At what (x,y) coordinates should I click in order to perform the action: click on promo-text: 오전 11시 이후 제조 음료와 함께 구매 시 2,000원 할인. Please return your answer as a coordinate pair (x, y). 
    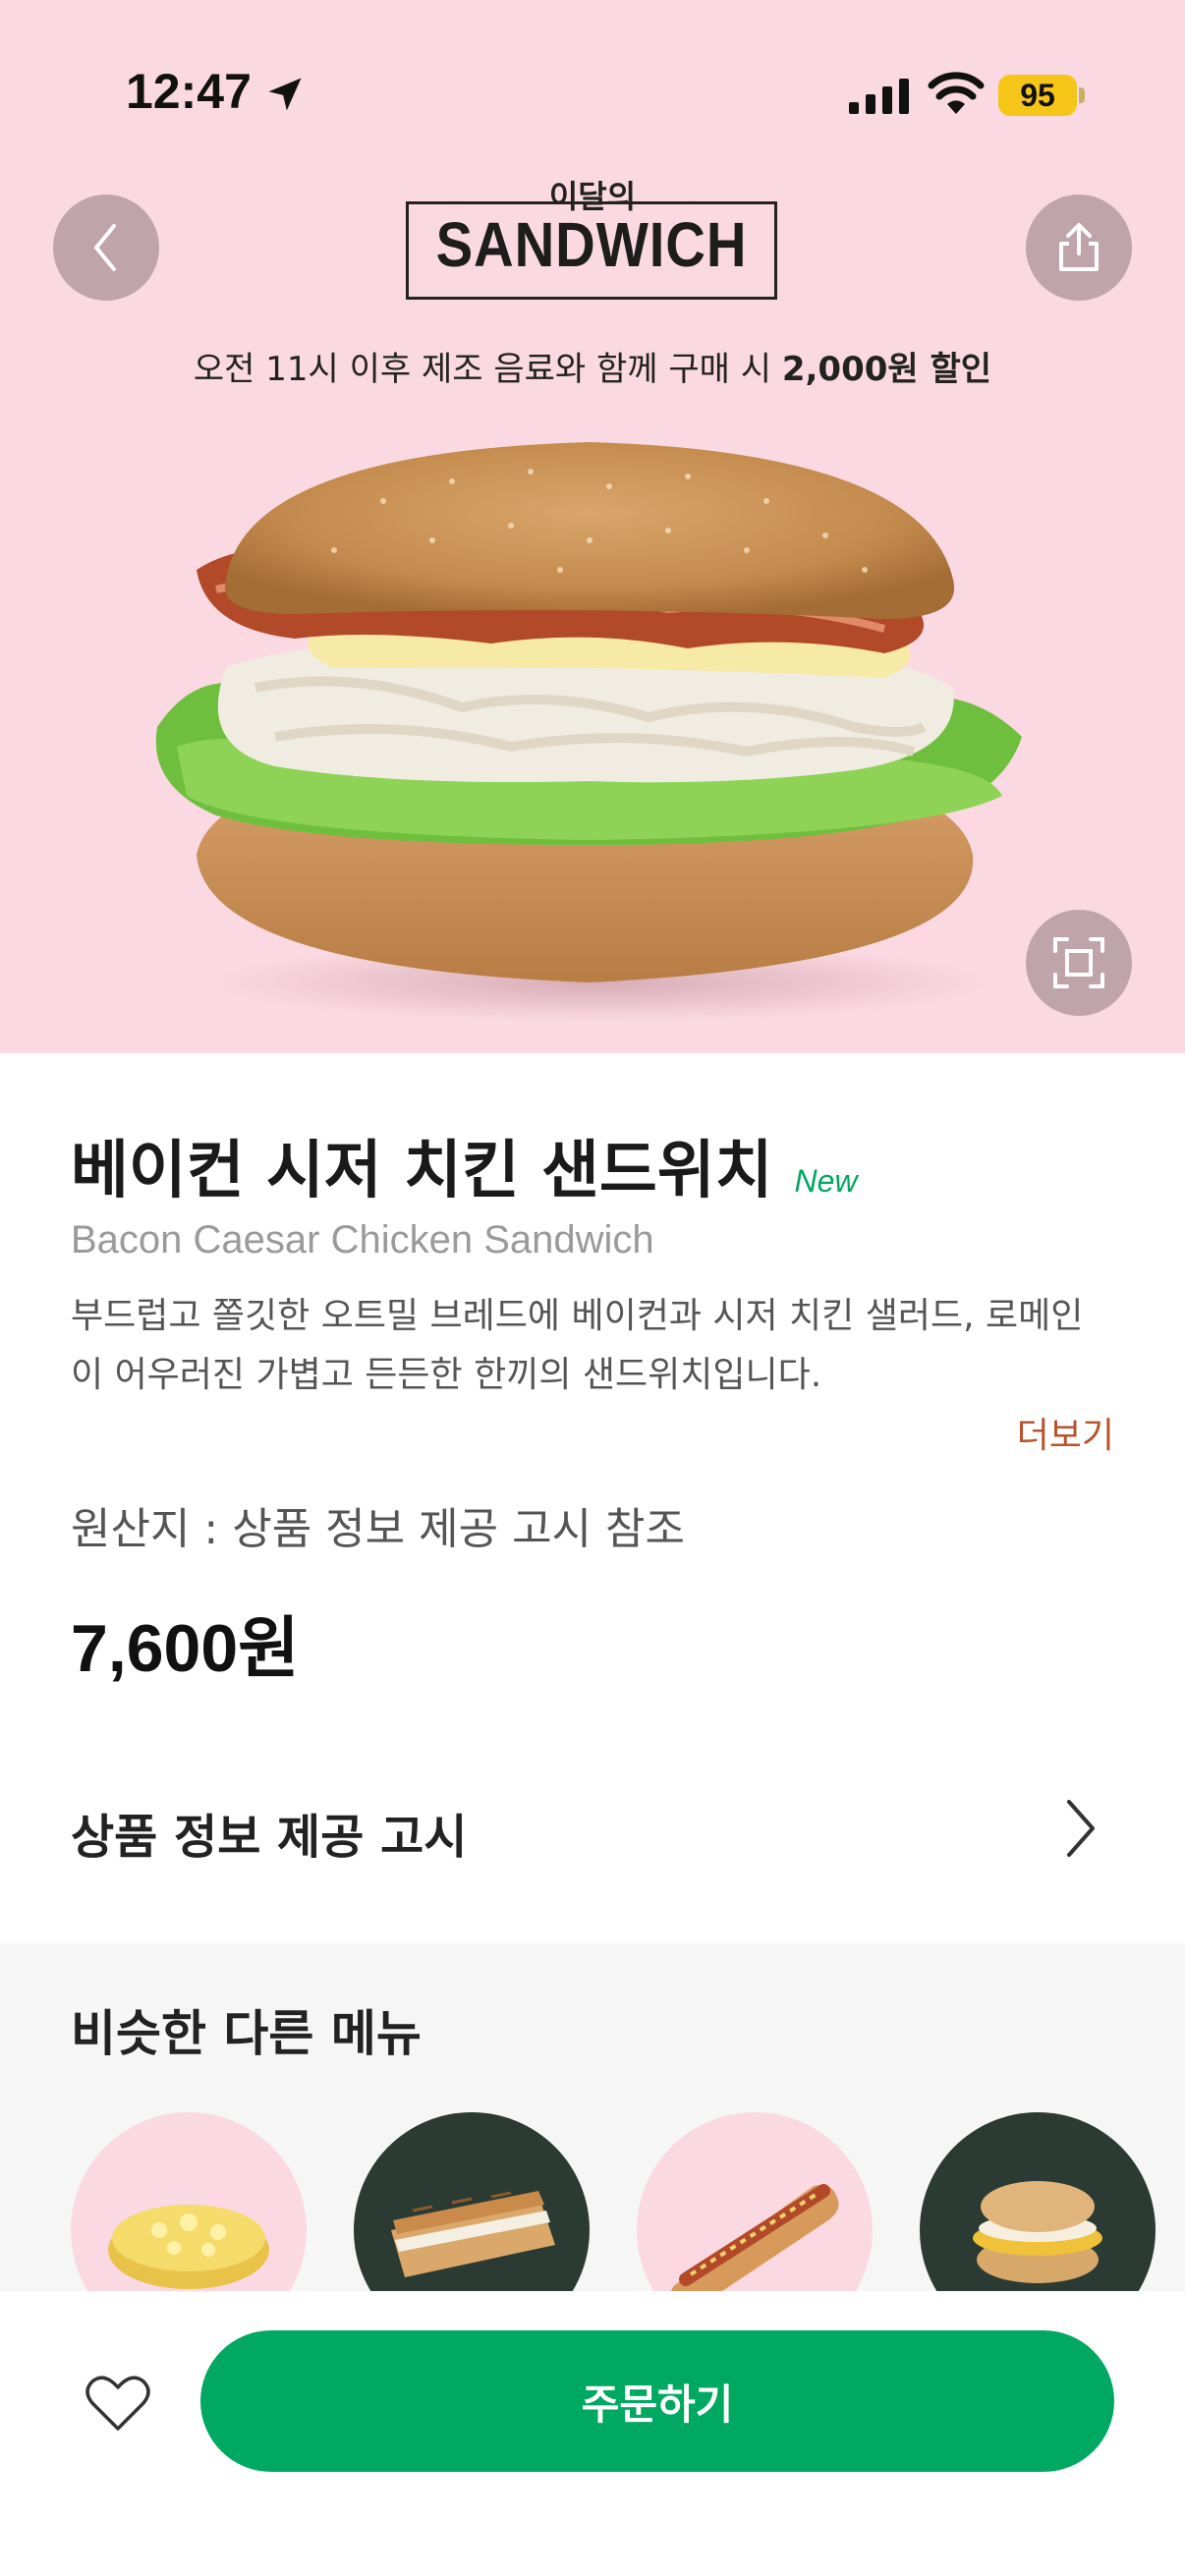
    Looking at the image, I should click on (592, 366).